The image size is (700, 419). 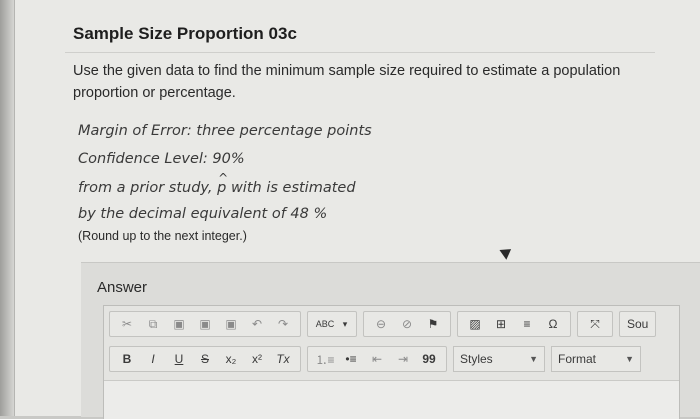 I want to click on cut-icon: ✂, so click(x=127, y=324).